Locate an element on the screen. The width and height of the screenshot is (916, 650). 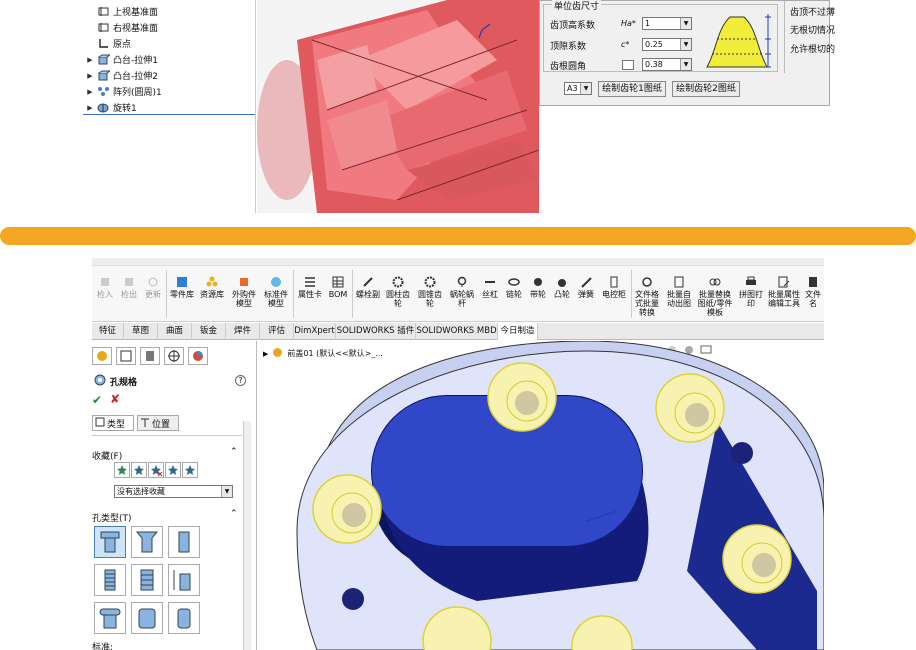
pm-scrollbar is located at coordinates (247, 535).